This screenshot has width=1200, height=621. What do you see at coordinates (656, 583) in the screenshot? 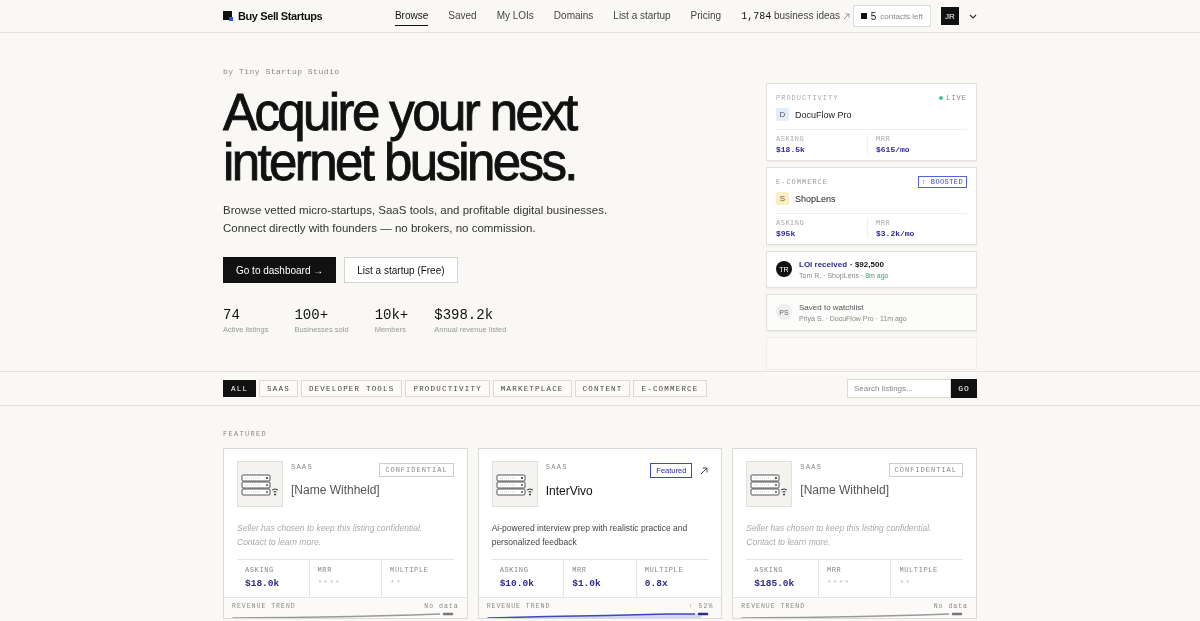
I see `metric-value: 0.8x` at bounding box center [656, 583].